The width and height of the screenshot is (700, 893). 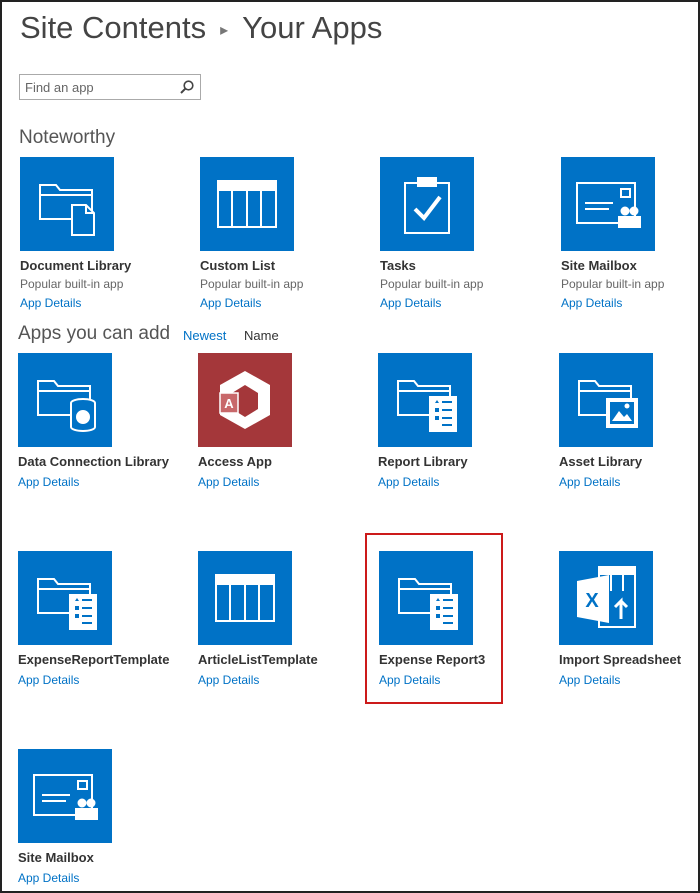 I want to click on selection-highlight-box, so click(x=434, y=618).